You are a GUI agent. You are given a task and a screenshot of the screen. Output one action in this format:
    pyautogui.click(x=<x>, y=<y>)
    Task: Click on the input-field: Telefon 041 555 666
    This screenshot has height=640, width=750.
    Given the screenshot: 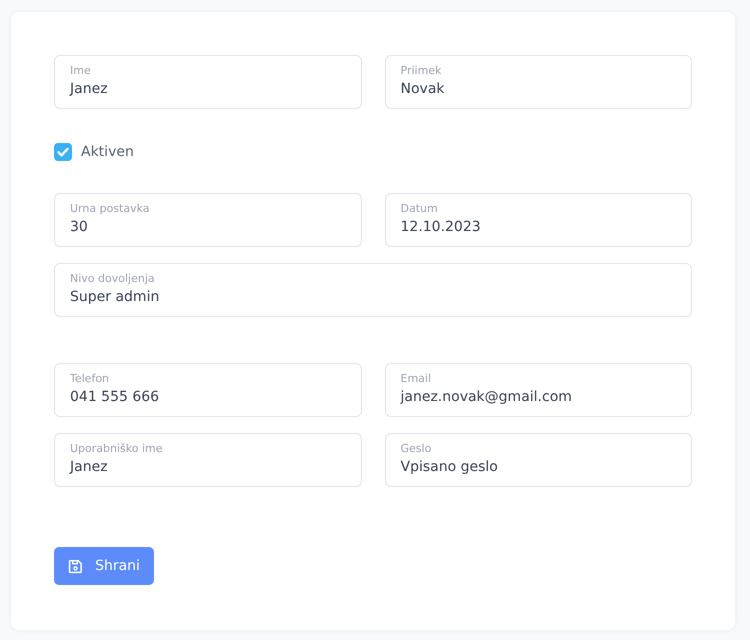 What is the action you would take?
    pyautogui.click(x=208, y=390)
    